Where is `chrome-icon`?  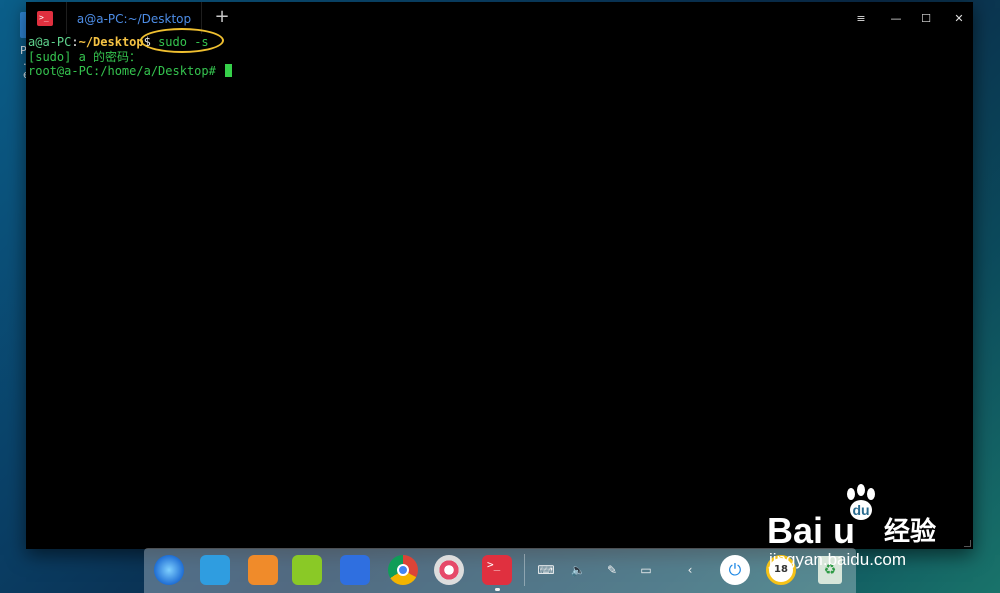 chrome-icon is located at coordinates (403, 570).